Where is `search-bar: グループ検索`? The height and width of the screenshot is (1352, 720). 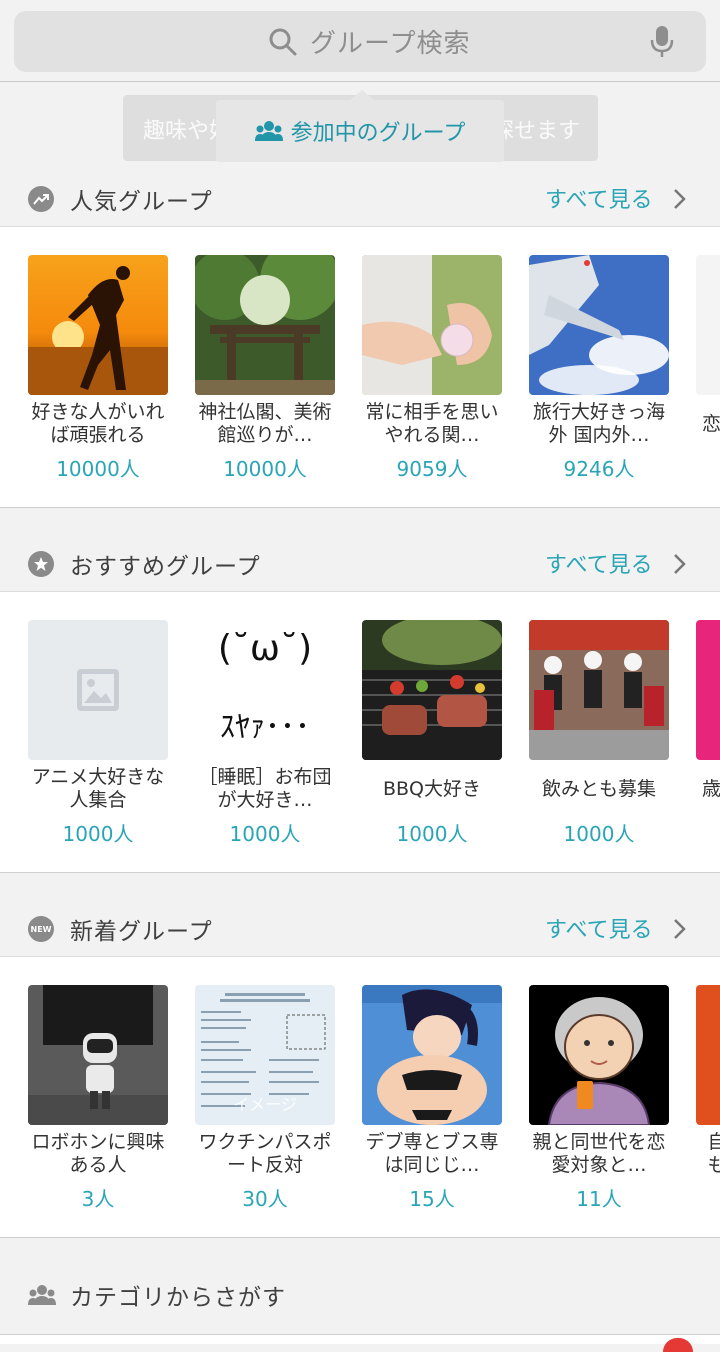
search-bar: グループ検索 is located at coordinates (360, 41).